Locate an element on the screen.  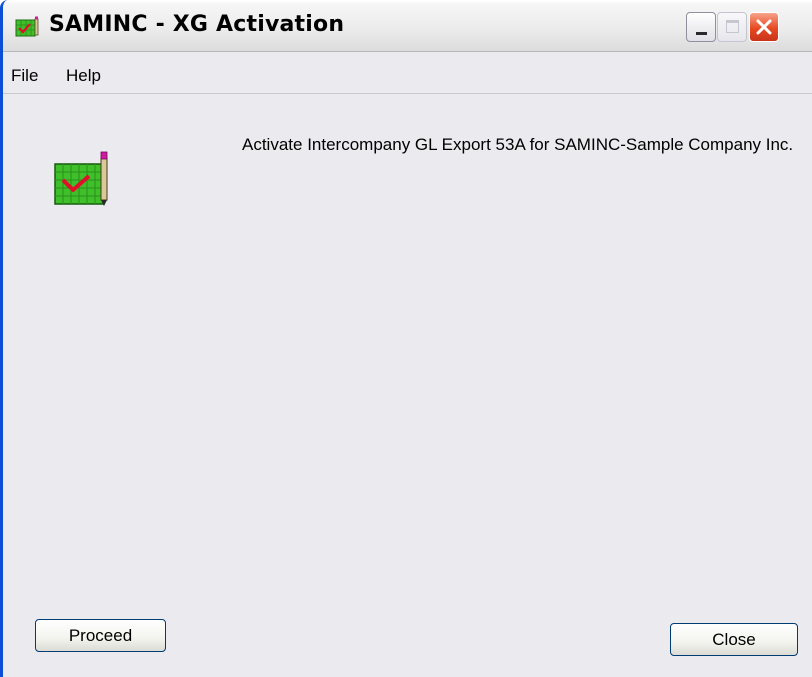
maximize-icon is located at coordinates (732, 26).